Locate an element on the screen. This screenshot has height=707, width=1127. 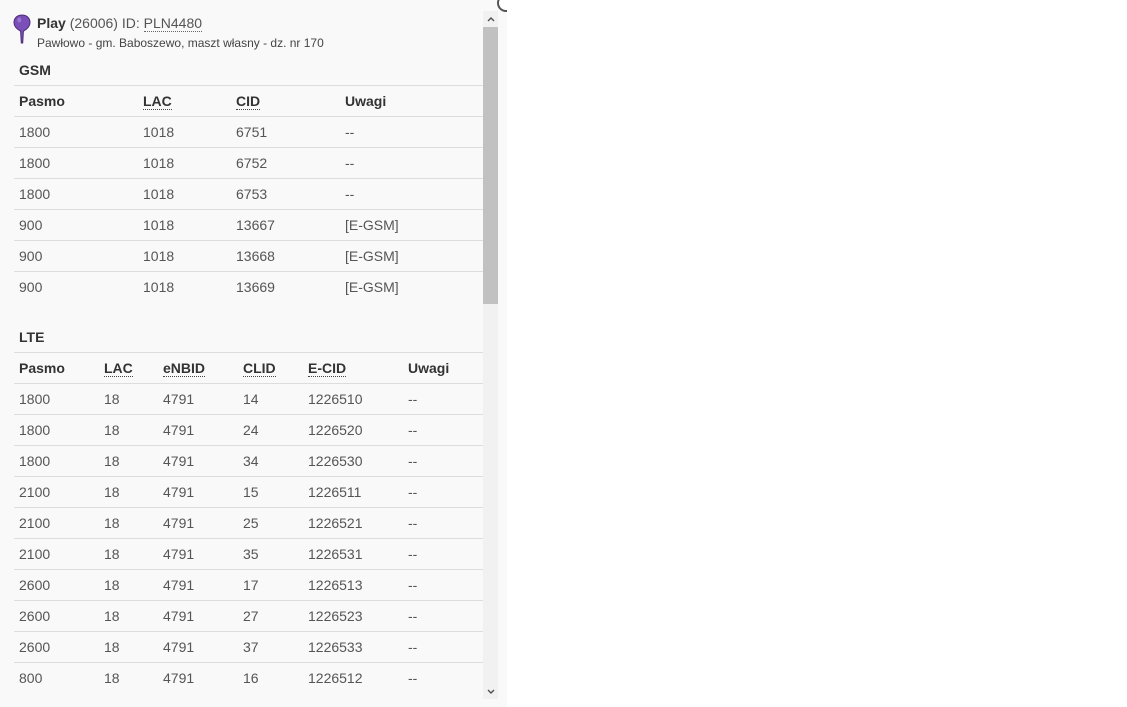
lte-table-row: 2600 18 4791 37 1226533 -- is located at coordinates (248, 647).